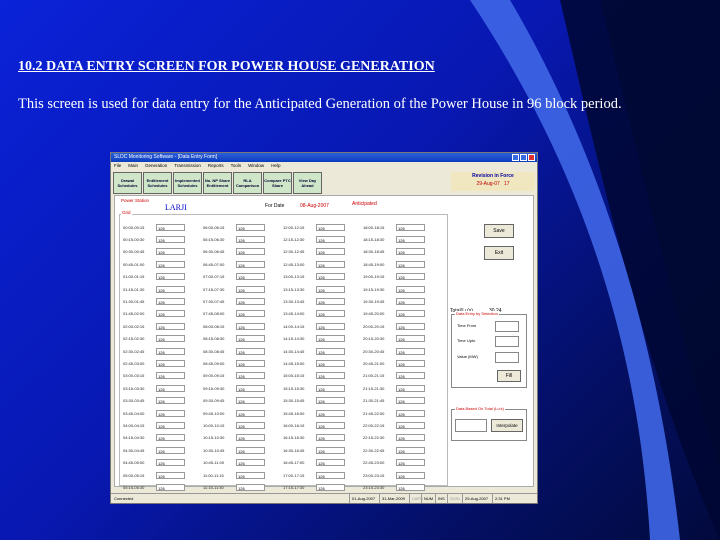  I want to click on total-lus-input, so click(471, 425).